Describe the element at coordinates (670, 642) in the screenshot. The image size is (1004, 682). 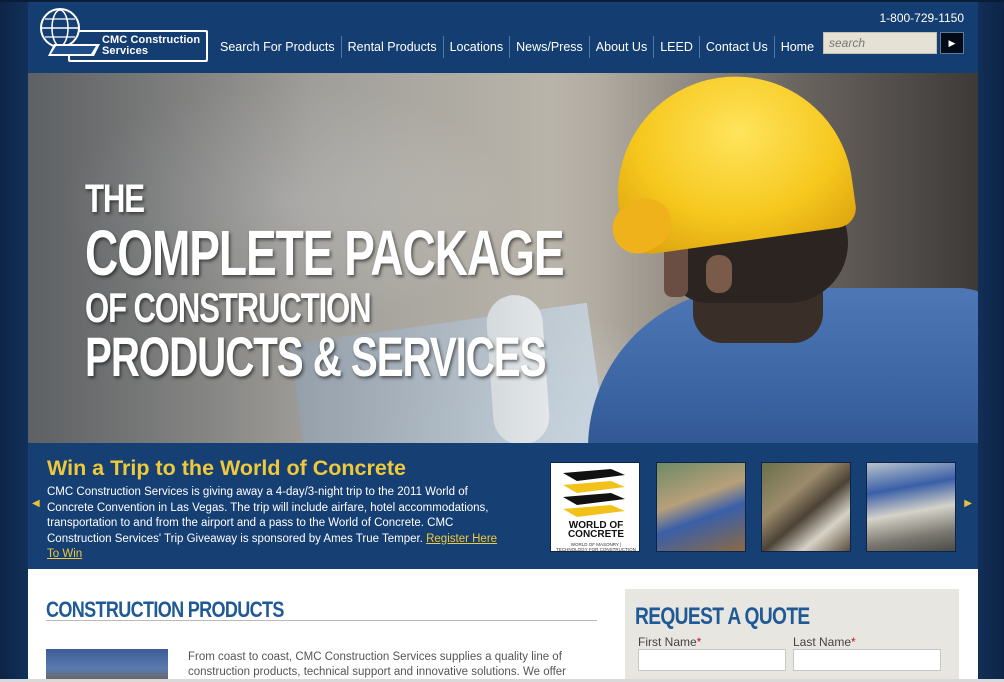
I see `first-name-label: First Name*` at that location.